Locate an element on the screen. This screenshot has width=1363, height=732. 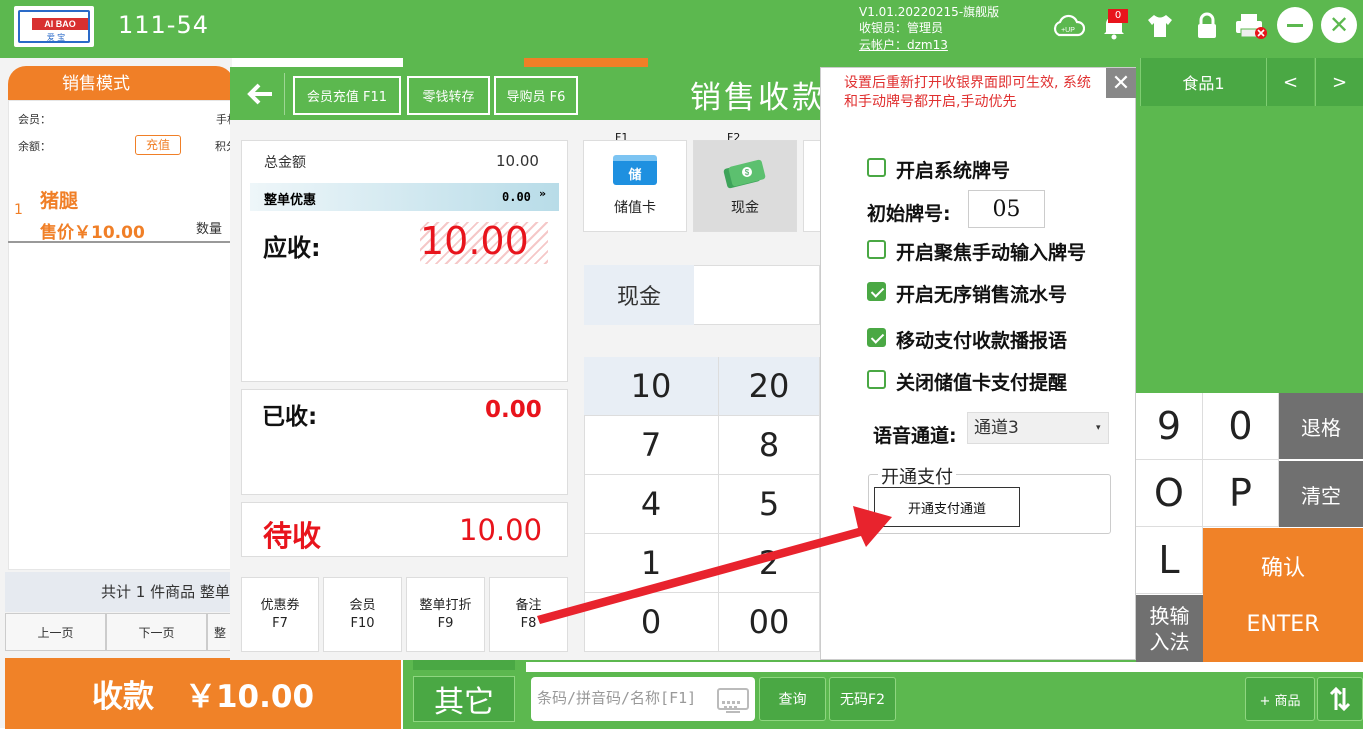
search-placeholder: 条码/拼音码/名称[F1] is located at coordinates (617, 698).